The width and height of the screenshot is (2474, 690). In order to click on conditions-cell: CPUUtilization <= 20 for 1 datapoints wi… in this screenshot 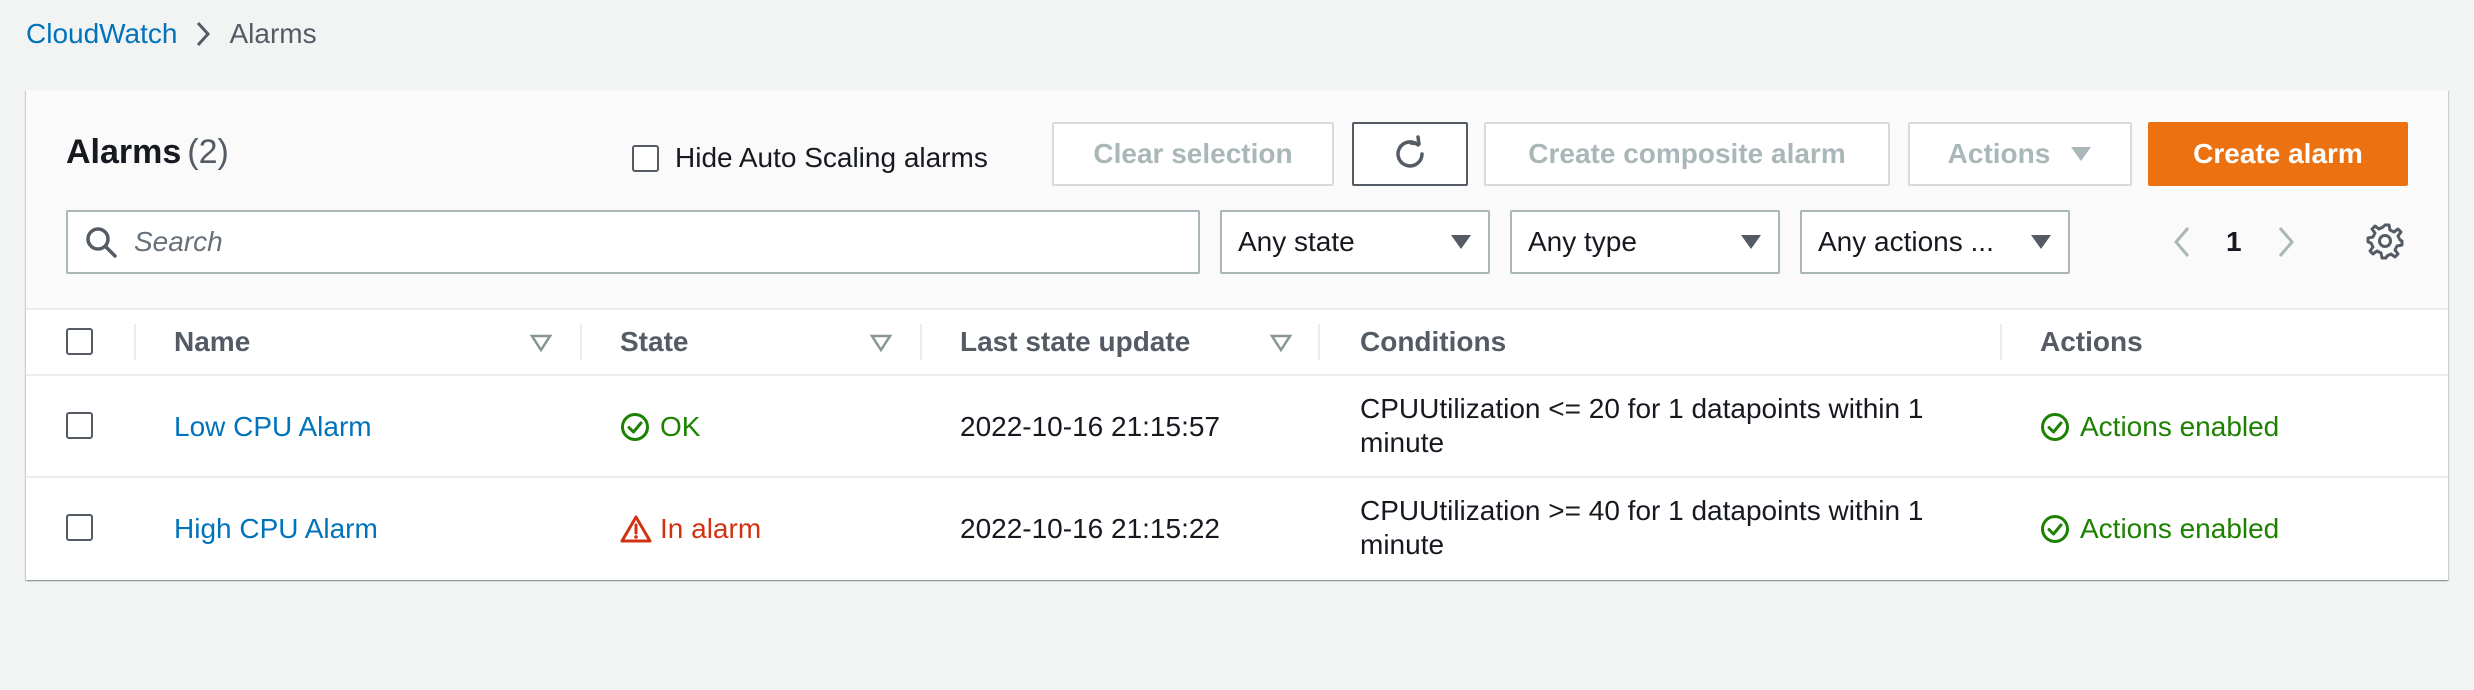, I will do `click(1642, 425)`.